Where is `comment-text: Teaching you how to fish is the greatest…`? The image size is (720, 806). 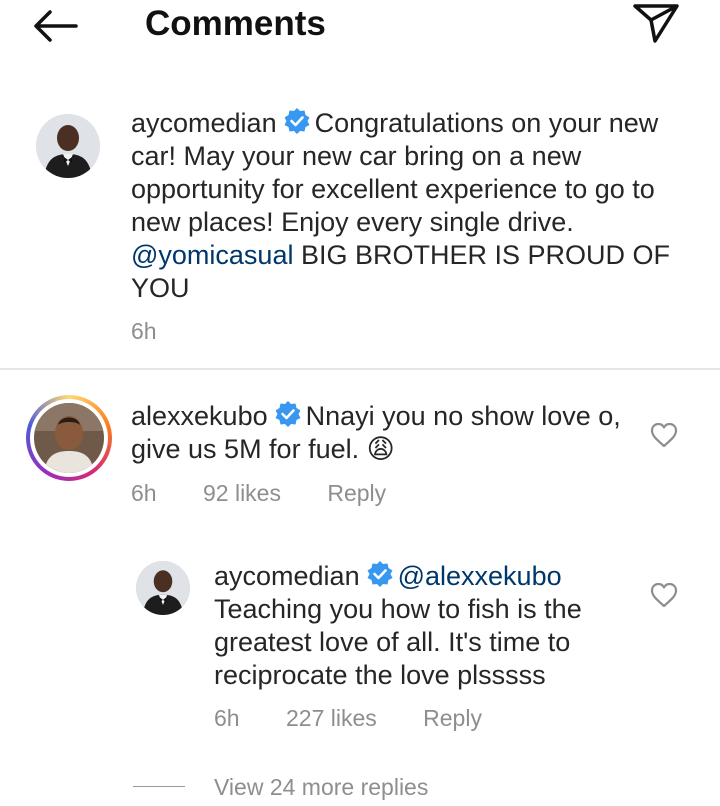
comment-text: Teaching you how to fish is the greatest… is located at coordinates (398, 642).